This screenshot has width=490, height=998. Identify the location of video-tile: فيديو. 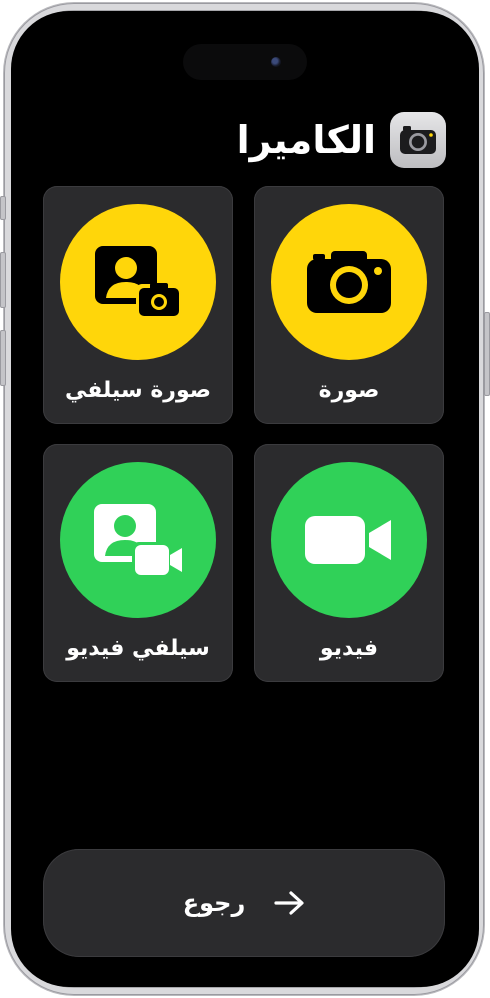
(349, 563).